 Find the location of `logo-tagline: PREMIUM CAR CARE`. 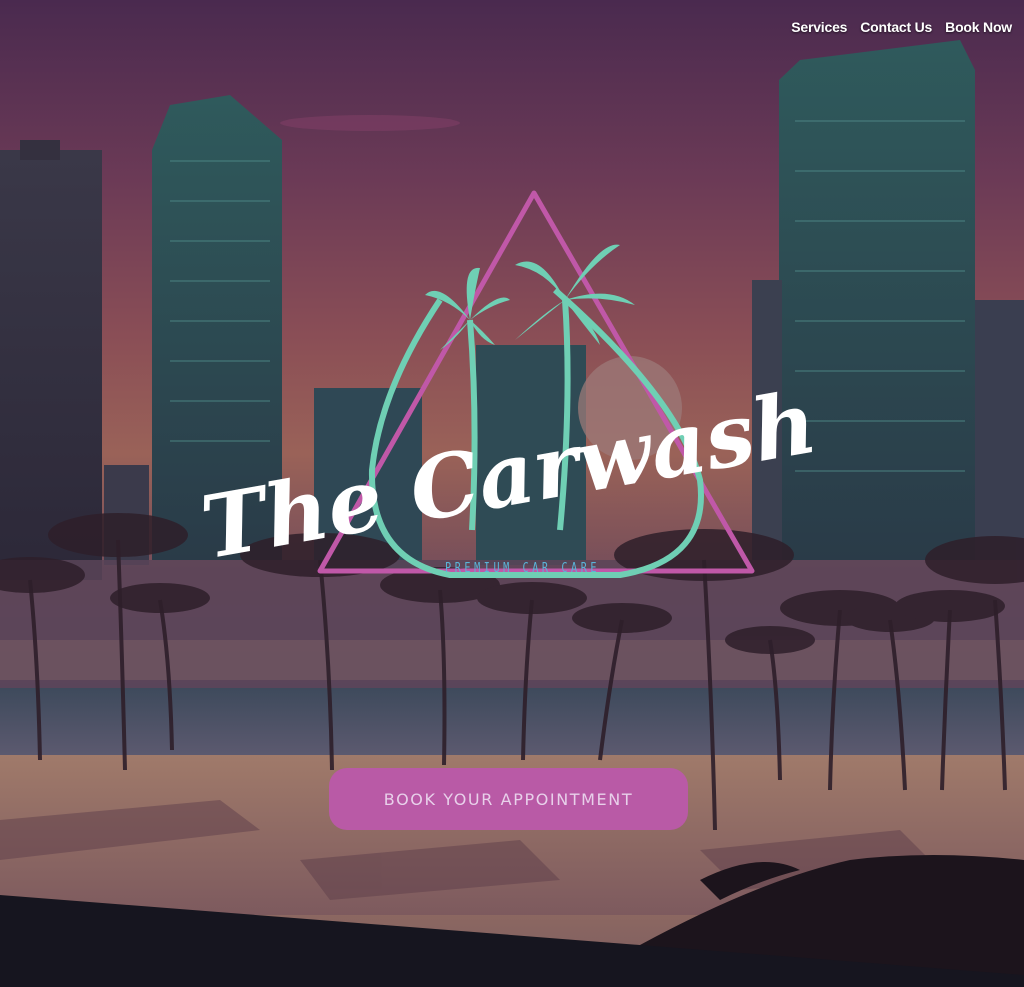

logo-tagline: PREMIUM CAR CARE is located at coordinates (523, 568).